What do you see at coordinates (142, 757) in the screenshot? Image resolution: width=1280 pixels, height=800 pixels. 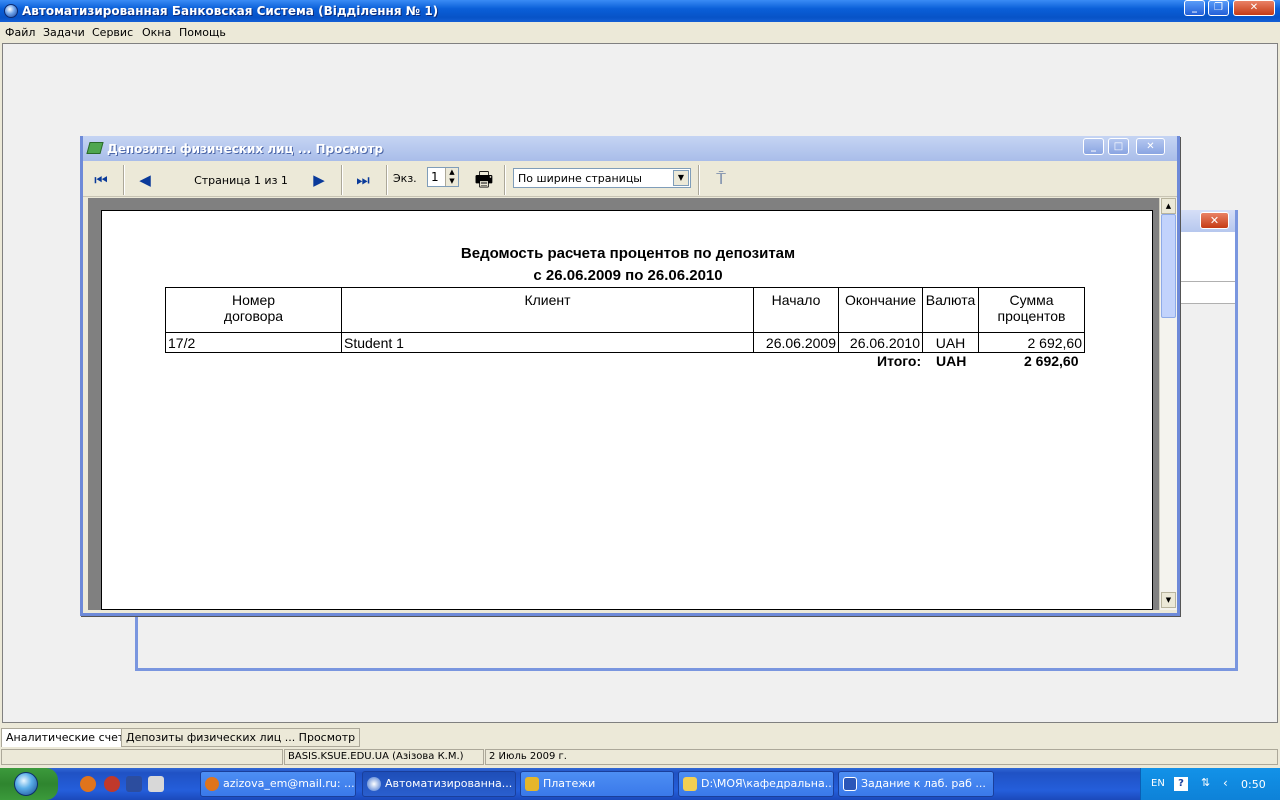 I see `status-panel-empty` at bounding box center [142, 757].